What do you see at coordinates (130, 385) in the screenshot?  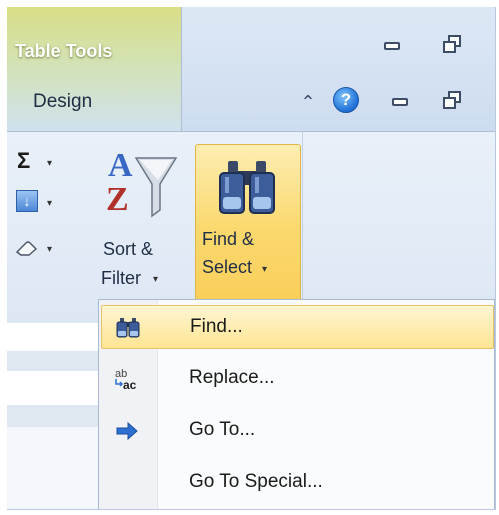 I see `svg-text: ac` at bounding box center [130, 385].